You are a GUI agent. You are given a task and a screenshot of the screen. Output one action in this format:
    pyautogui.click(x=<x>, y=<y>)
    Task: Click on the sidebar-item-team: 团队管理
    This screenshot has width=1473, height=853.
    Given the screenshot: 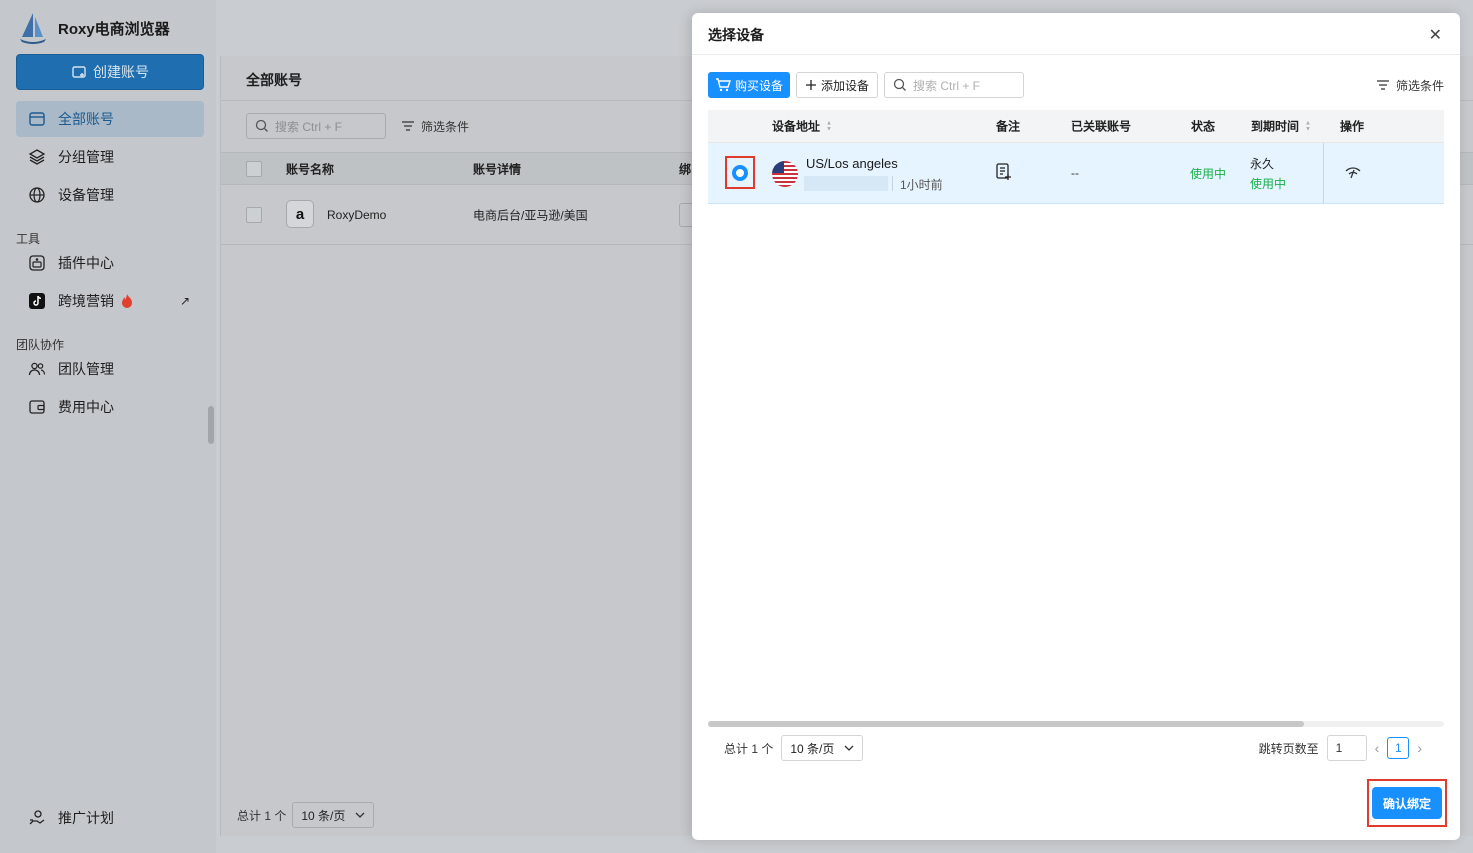 What is the action you would take?
    pyautogui.click(x=110, y=369)
    